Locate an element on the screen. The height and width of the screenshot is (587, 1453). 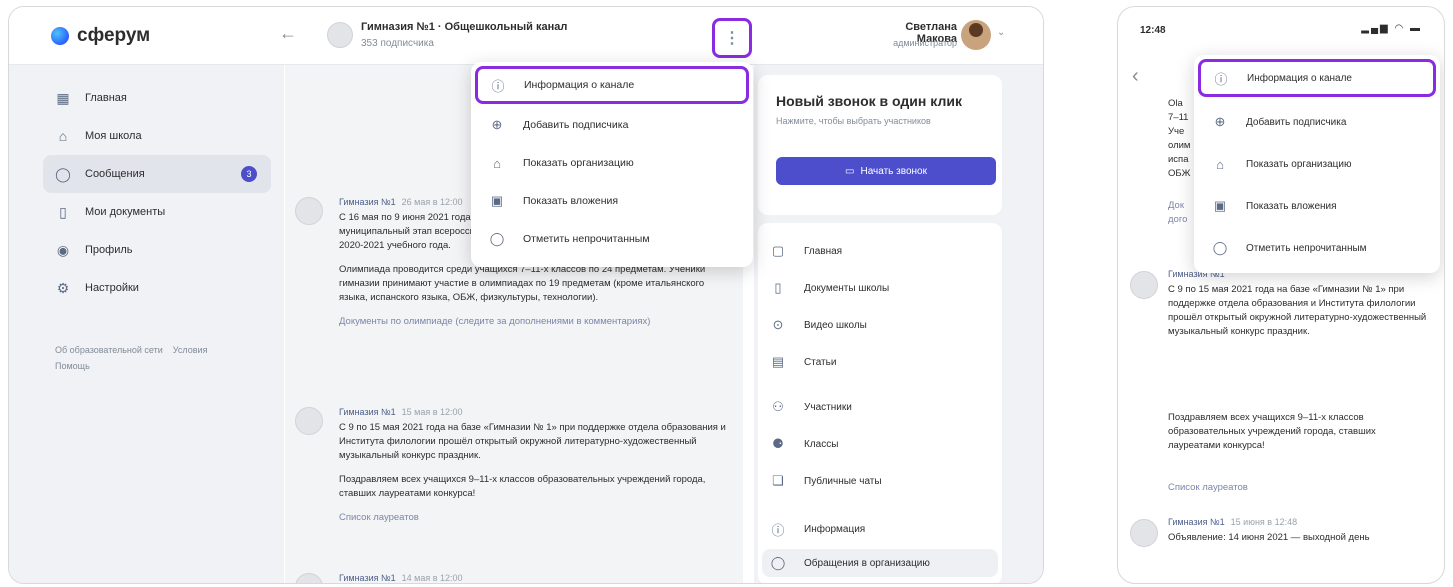
members-icon: ⚇ is located at coordinates (778, 406).